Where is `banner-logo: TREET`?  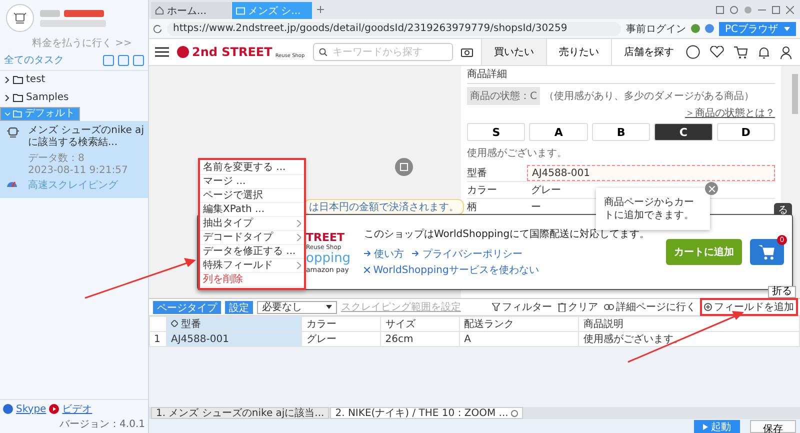 banner-logo: TREET is located at coordinates (325, 237).